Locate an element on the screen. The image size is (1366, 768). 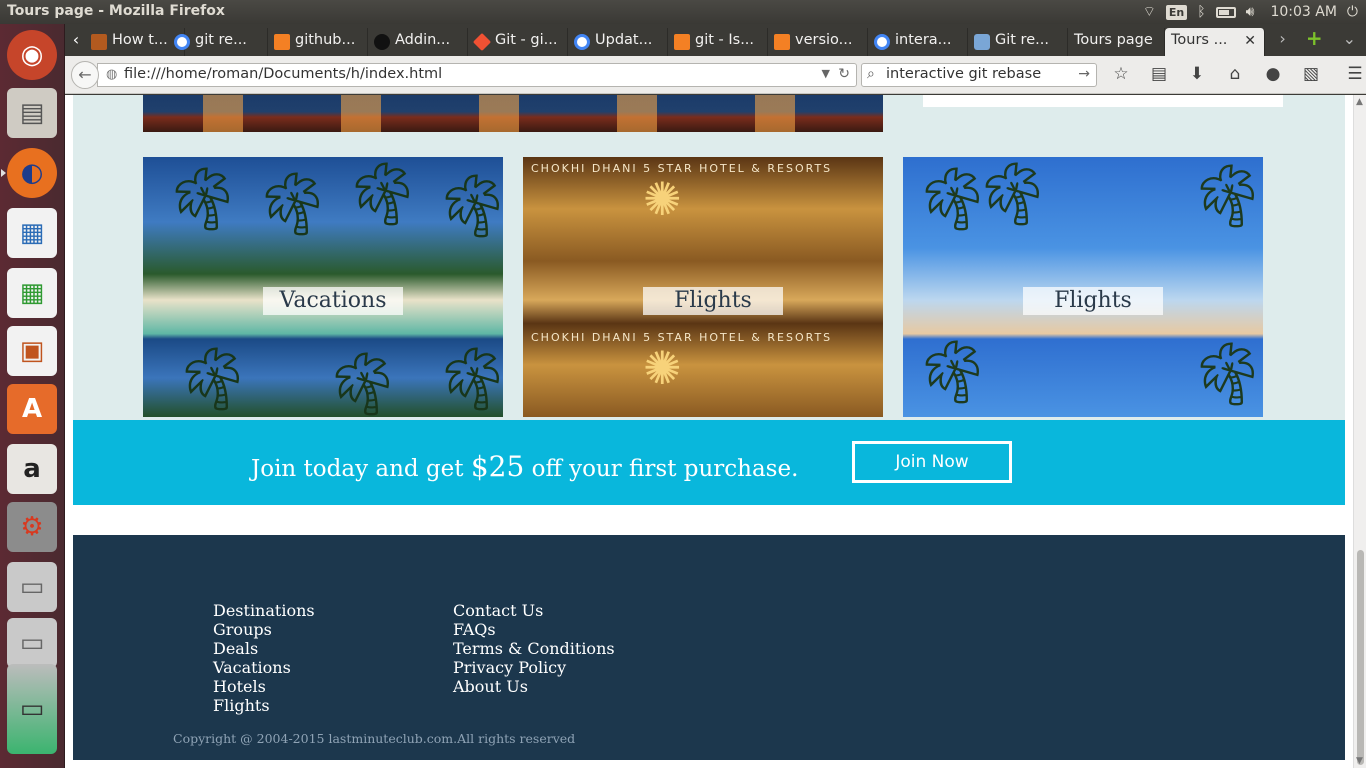
system-settings-icon: ⚙ is located at coordinates (32, 527).